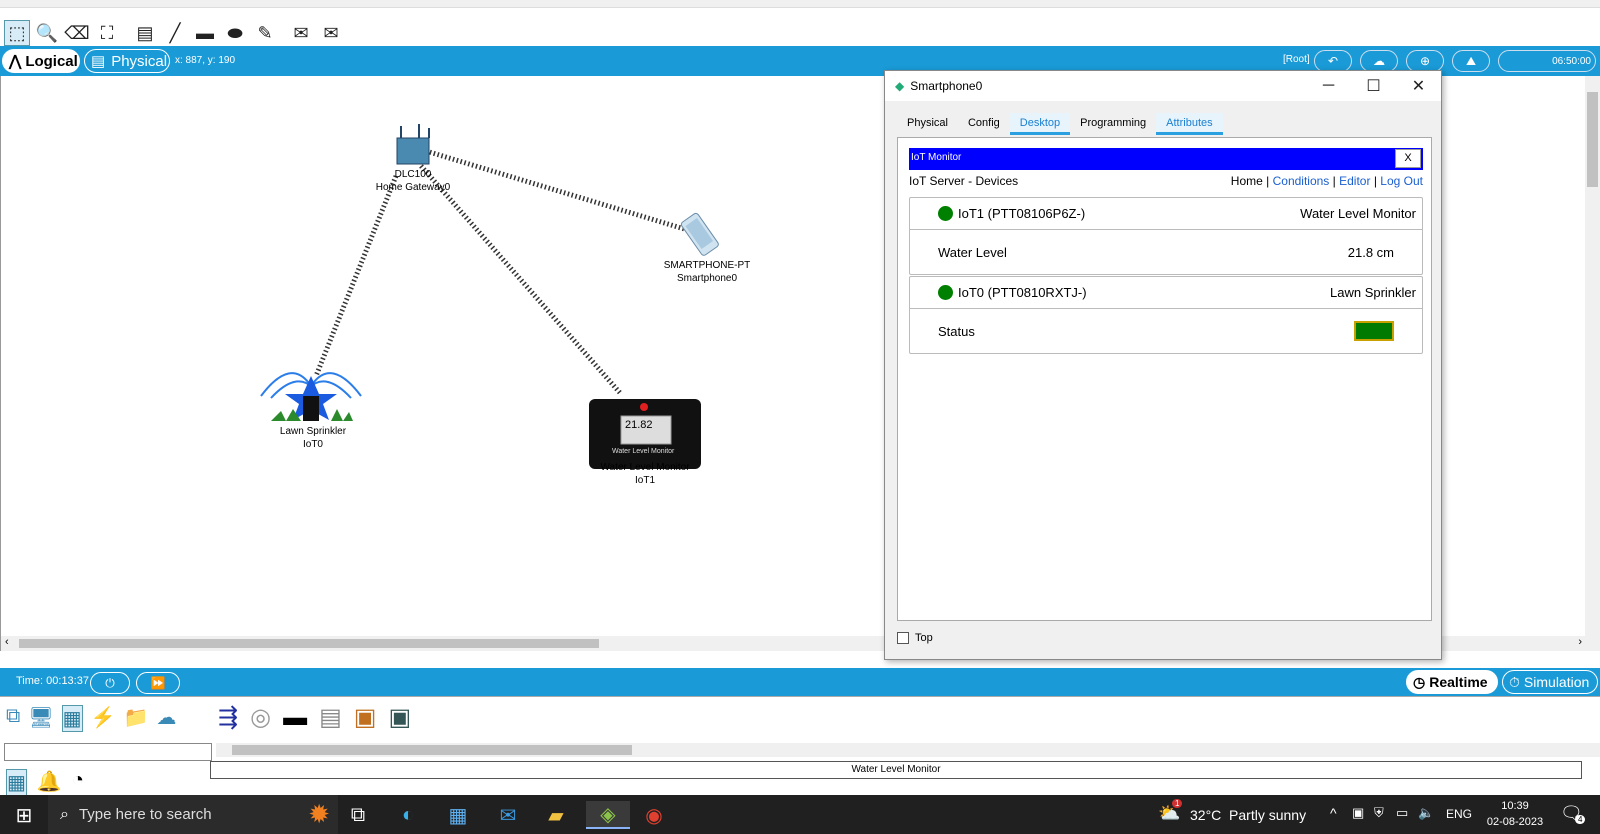 This screenshot has height=834, width=1600. Describe the element at coordinates (903, 638) in the screenshot. I see `top-checkbox` at that location.